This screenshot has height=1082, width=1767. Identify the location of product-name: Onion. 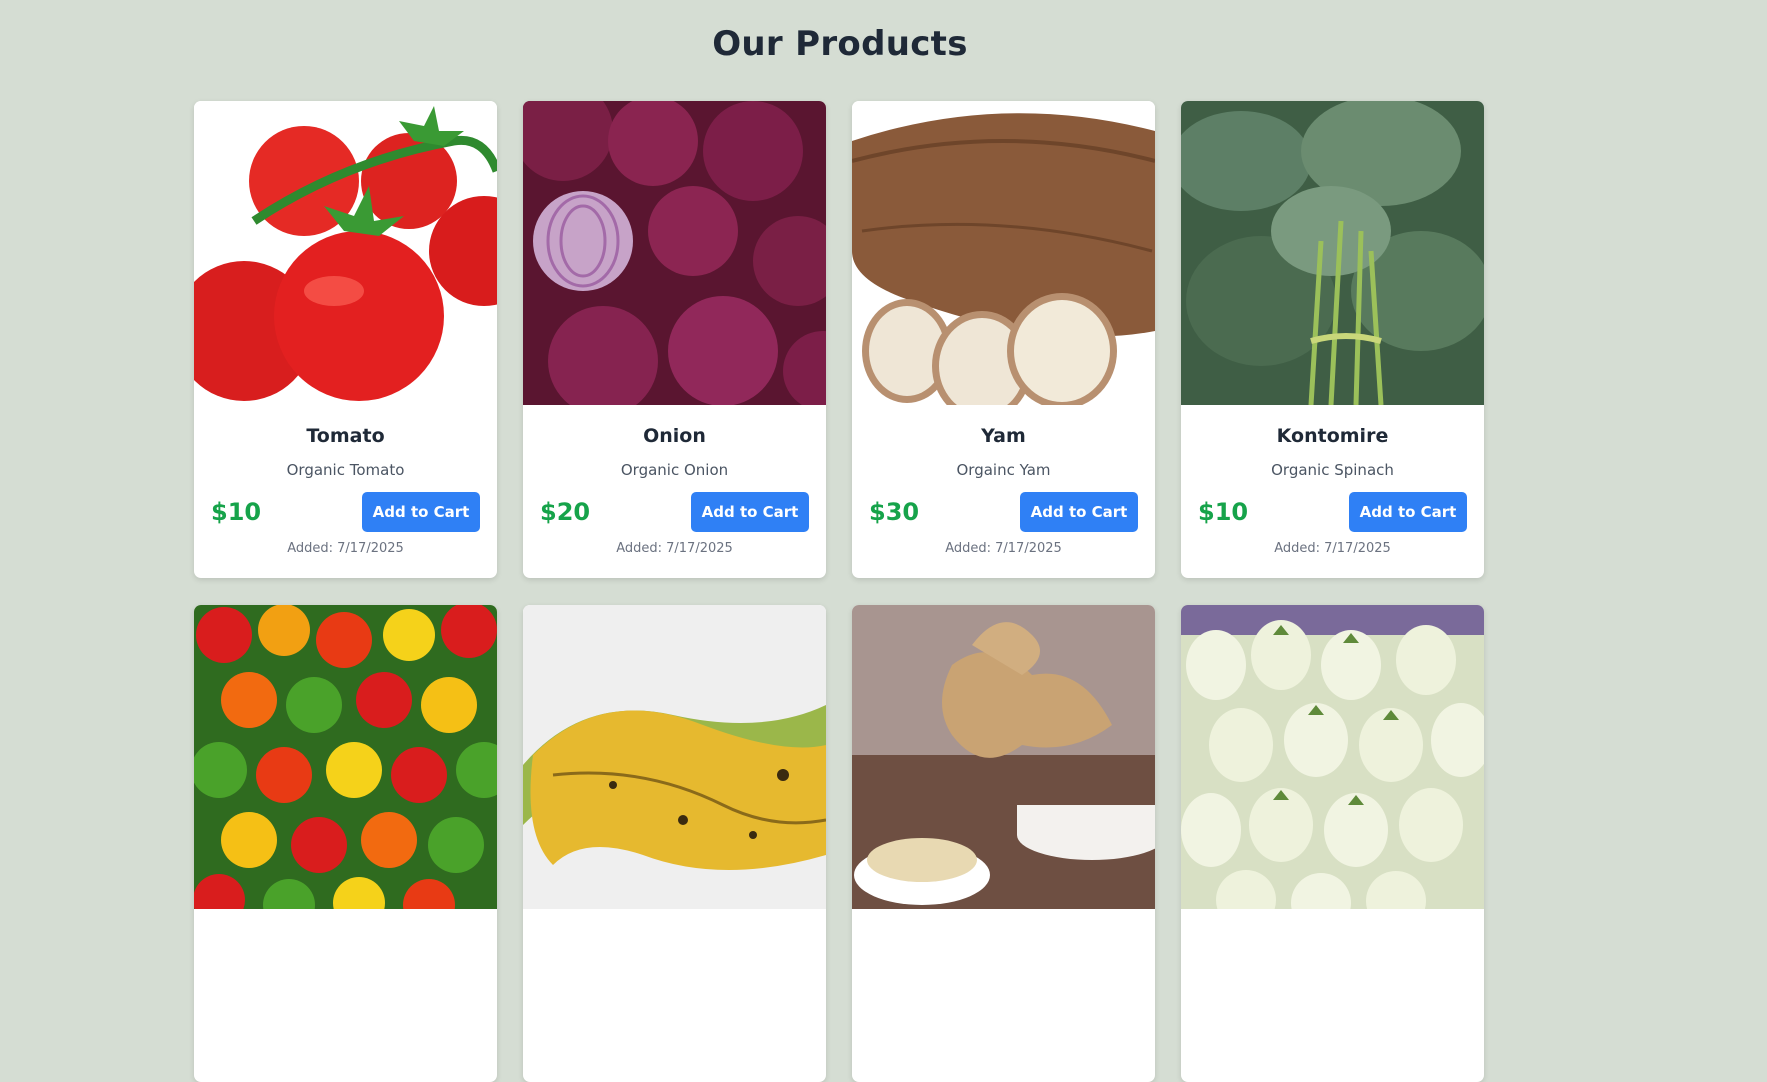
(674, 436).